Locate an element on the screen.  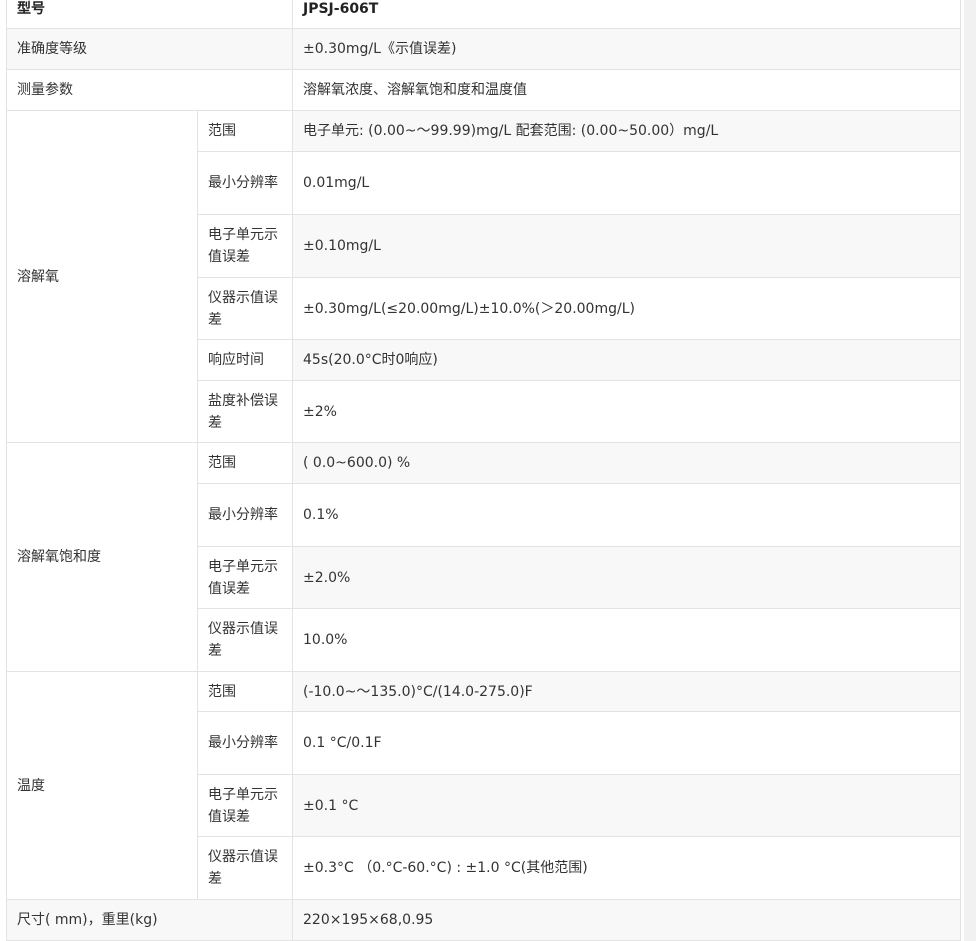
row-value: 10.0% is located at coordinates (626, 640).